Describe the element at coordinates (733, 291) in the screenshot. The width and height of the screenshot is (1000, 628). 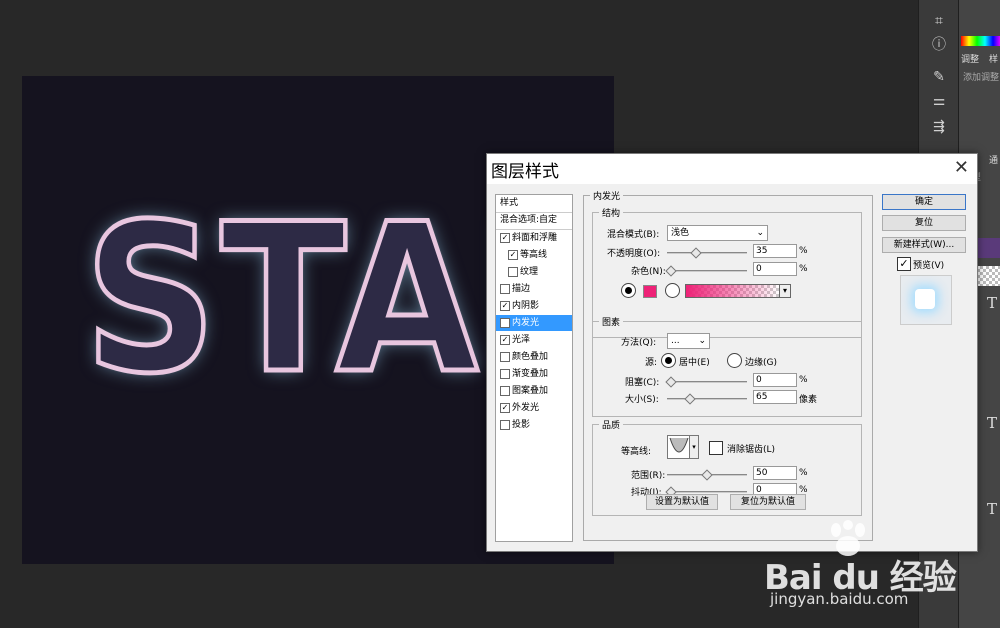
I see `gradient-swatch` at that location.